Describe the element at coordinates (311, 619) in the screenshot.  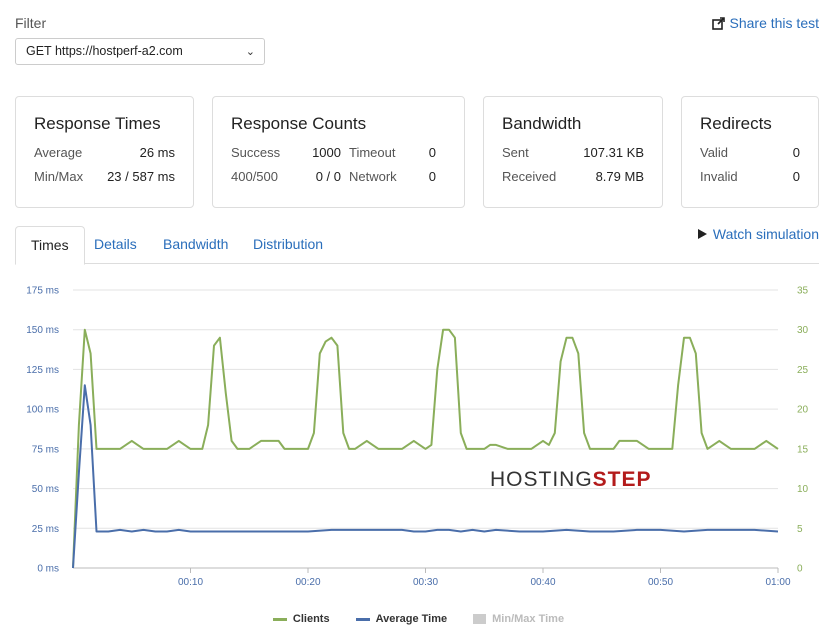
I see `legend-label: Clients` at that location.